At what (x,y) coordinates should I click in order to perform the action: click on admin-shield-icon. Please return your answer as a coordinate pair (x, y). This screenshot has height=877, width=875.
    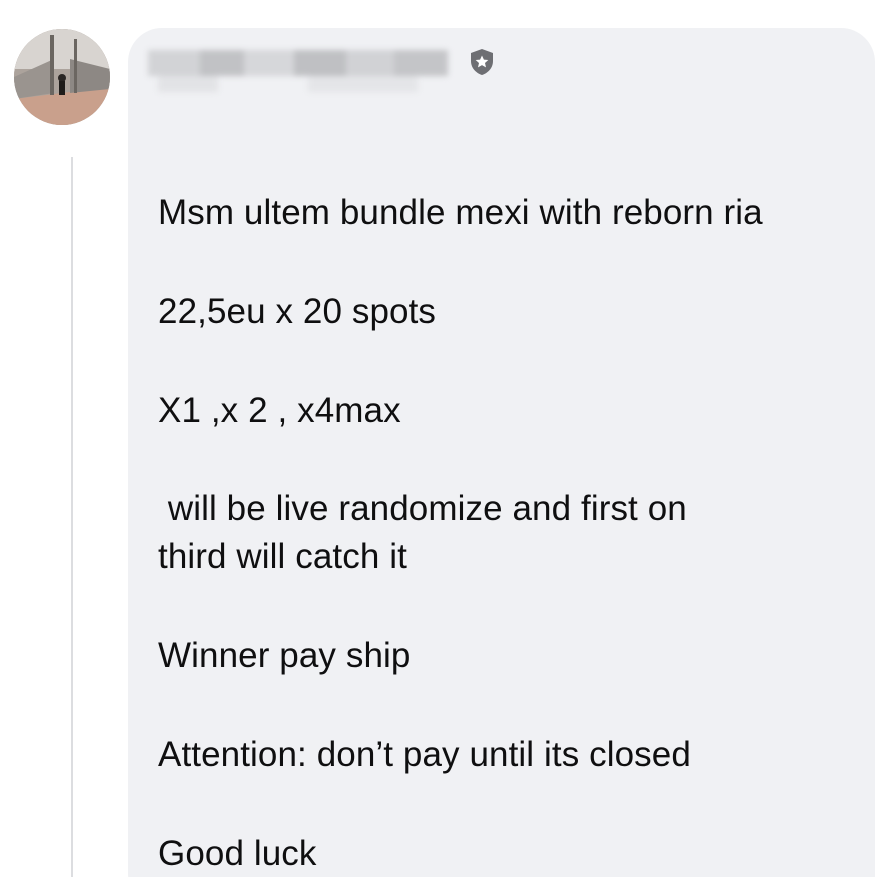
    Looking at the image, I should click on (482, 62).